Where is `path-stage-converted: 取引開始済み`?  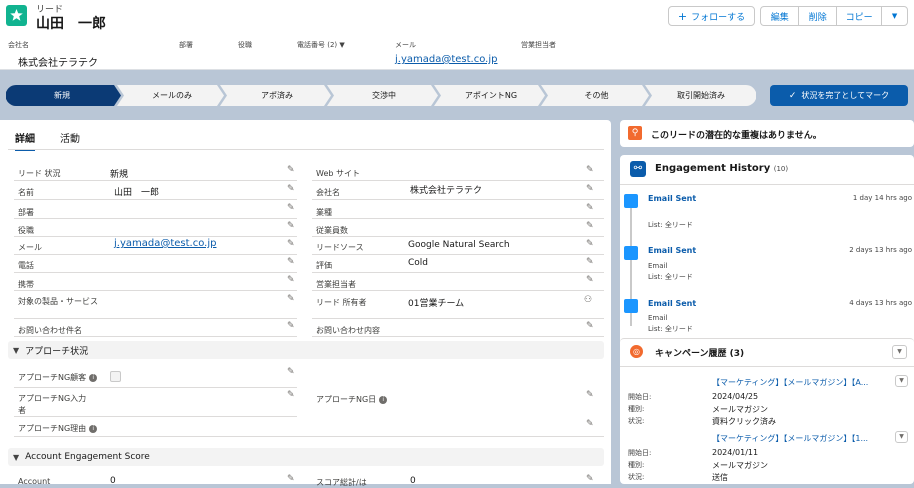
path-stage-converted: 取引開始済み is located at coordinates (701, 95).